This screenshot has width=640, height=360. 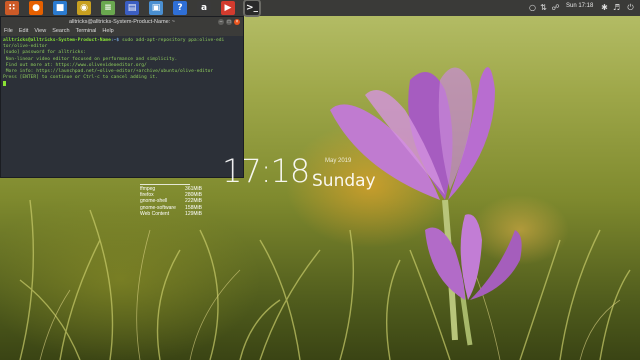 What do you see at coordinates (555, 7) in the screenshot?
I see `clipboard-icon: ☍` at bounding box center [555, 7].